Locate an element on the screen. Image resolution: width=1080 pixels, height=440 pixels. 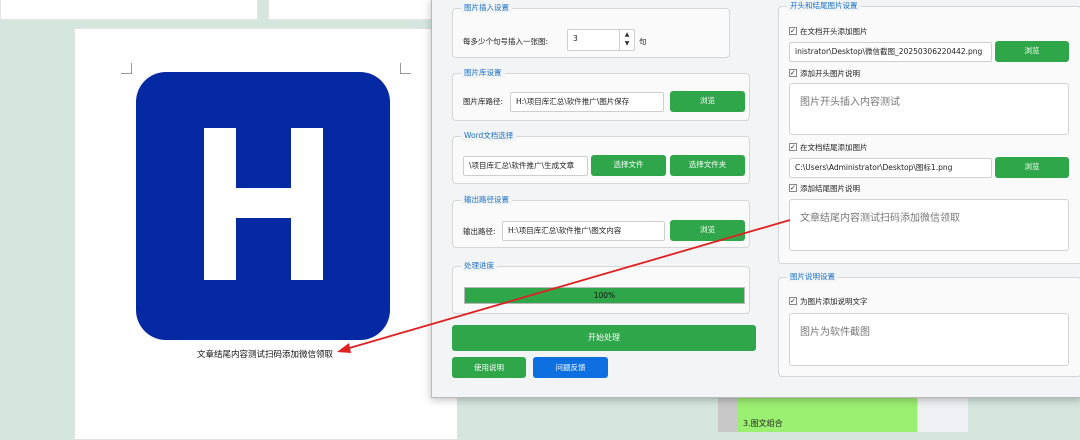
arrow-line is located at coordinates (568, 284).